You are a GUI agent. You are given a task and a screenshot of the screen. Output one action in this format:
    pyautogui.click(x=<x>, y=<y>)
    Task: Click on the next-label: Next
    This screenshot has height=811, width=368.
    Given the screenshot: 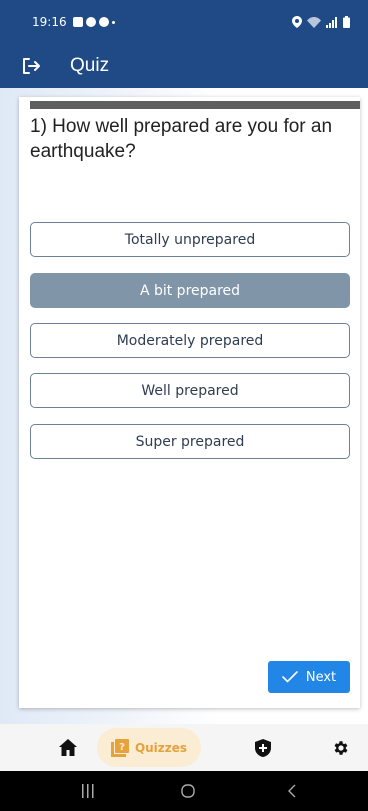 What is the action you would take?
    pyautogui.click(x=321, y=677)
    